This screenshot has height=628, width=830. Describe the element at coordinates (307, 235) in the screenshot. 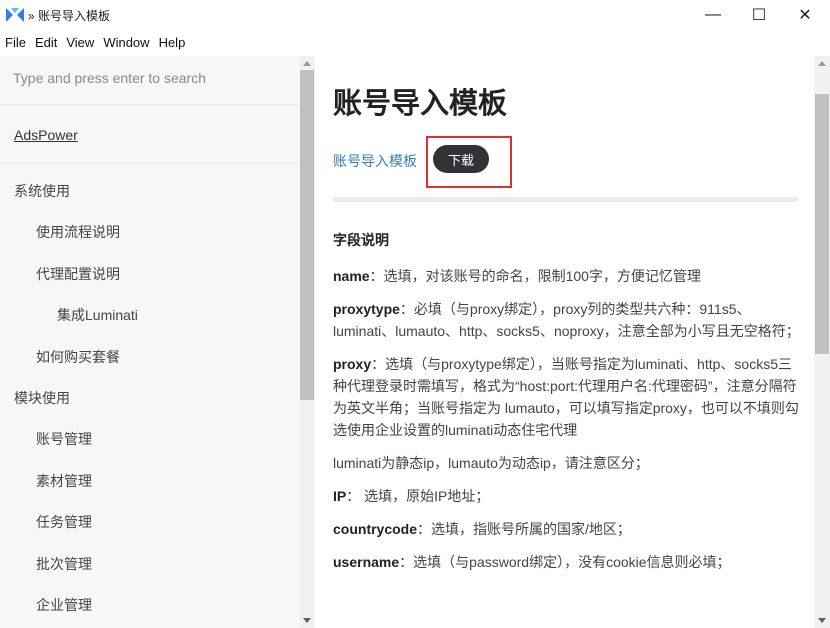

I see `sidebar-scrollbar-thumb` at that location.